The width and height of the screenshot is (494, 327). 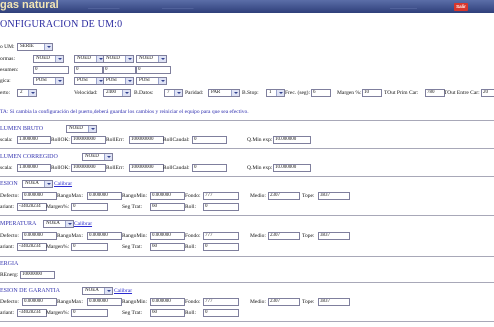 I want to click on um-type-select: SERIE, so click(x=35, y=47).